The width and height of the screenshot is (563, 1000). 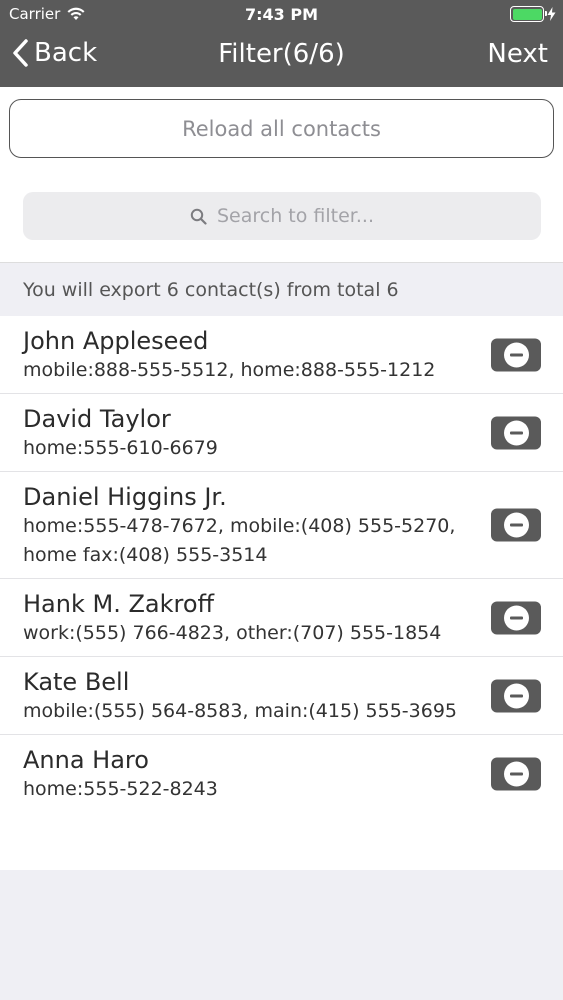 I want to click on next-button: Next, so click(x=517, y=54).